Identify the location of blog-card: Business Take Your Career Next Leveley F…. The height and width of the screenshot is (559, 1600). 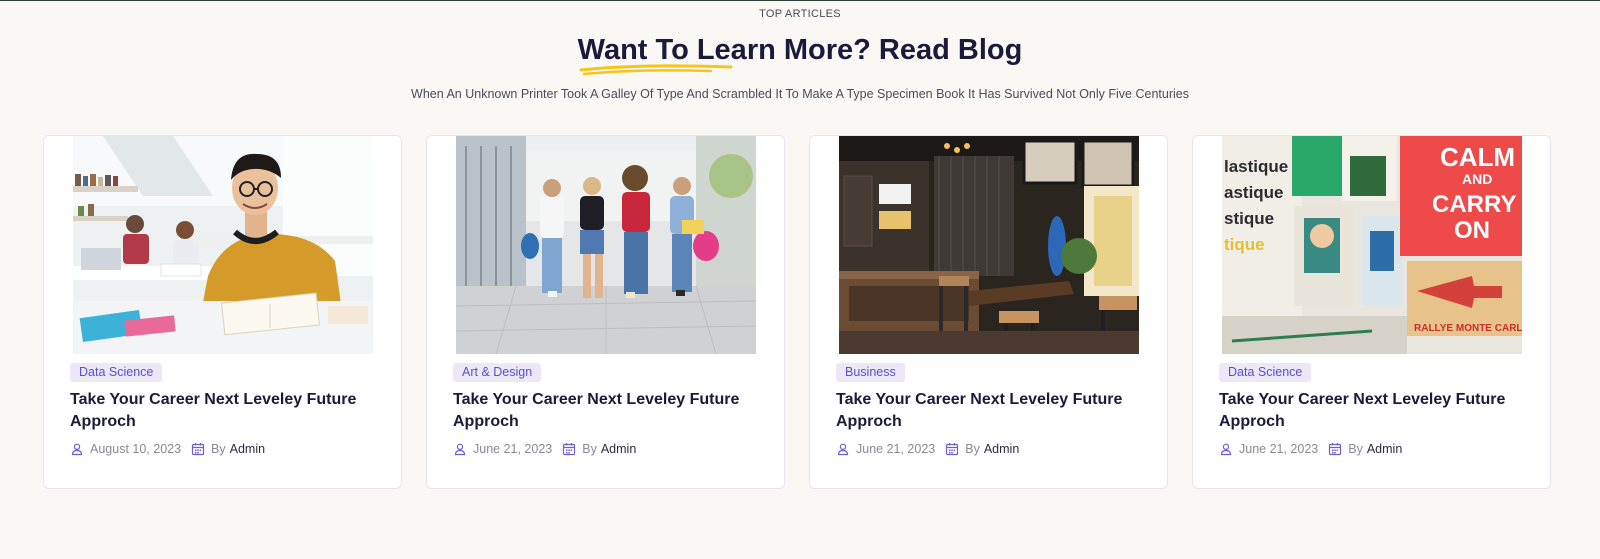
(988, 312).